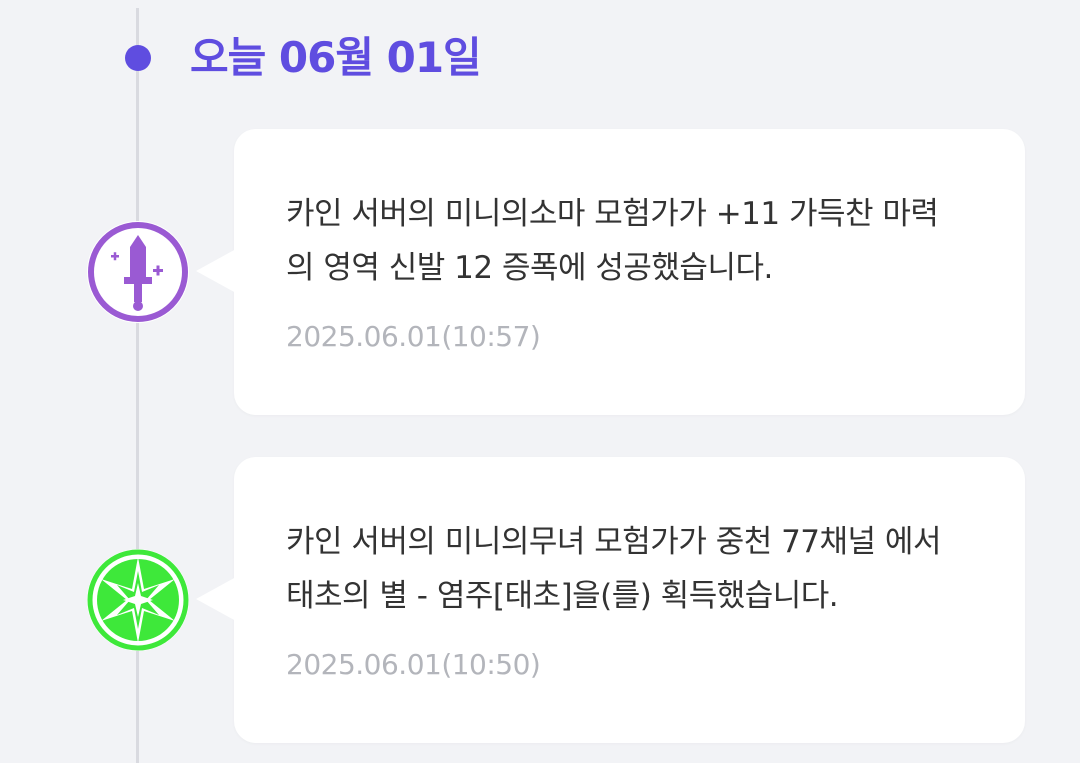 The image size is (1080, 763). I want to click on green-star-burst-icon, so click(138, 600).